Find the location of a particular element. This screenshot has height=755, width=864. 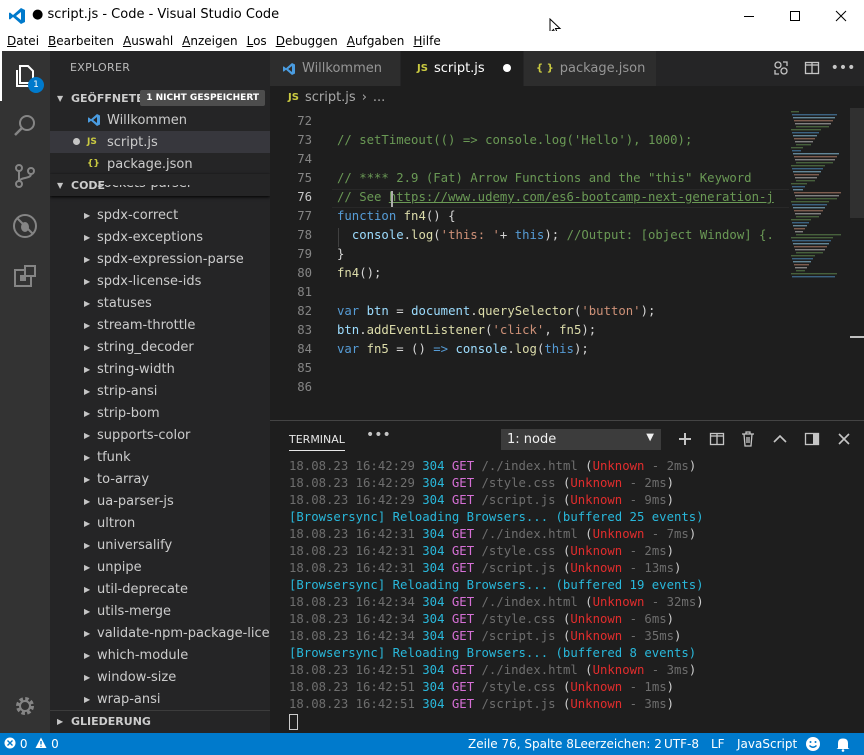

log-duration: - 1ms is located at coordinates (644, 687).